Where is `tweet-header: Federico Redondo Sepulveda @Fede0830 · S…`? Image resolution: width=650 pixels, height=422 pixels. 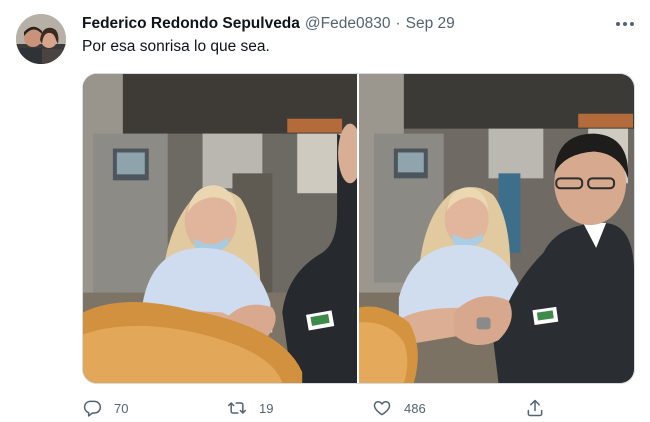 tweet-header: Federico Redondo Sepulveda @Fede0830 · S… is located at coordinates (268, 25).